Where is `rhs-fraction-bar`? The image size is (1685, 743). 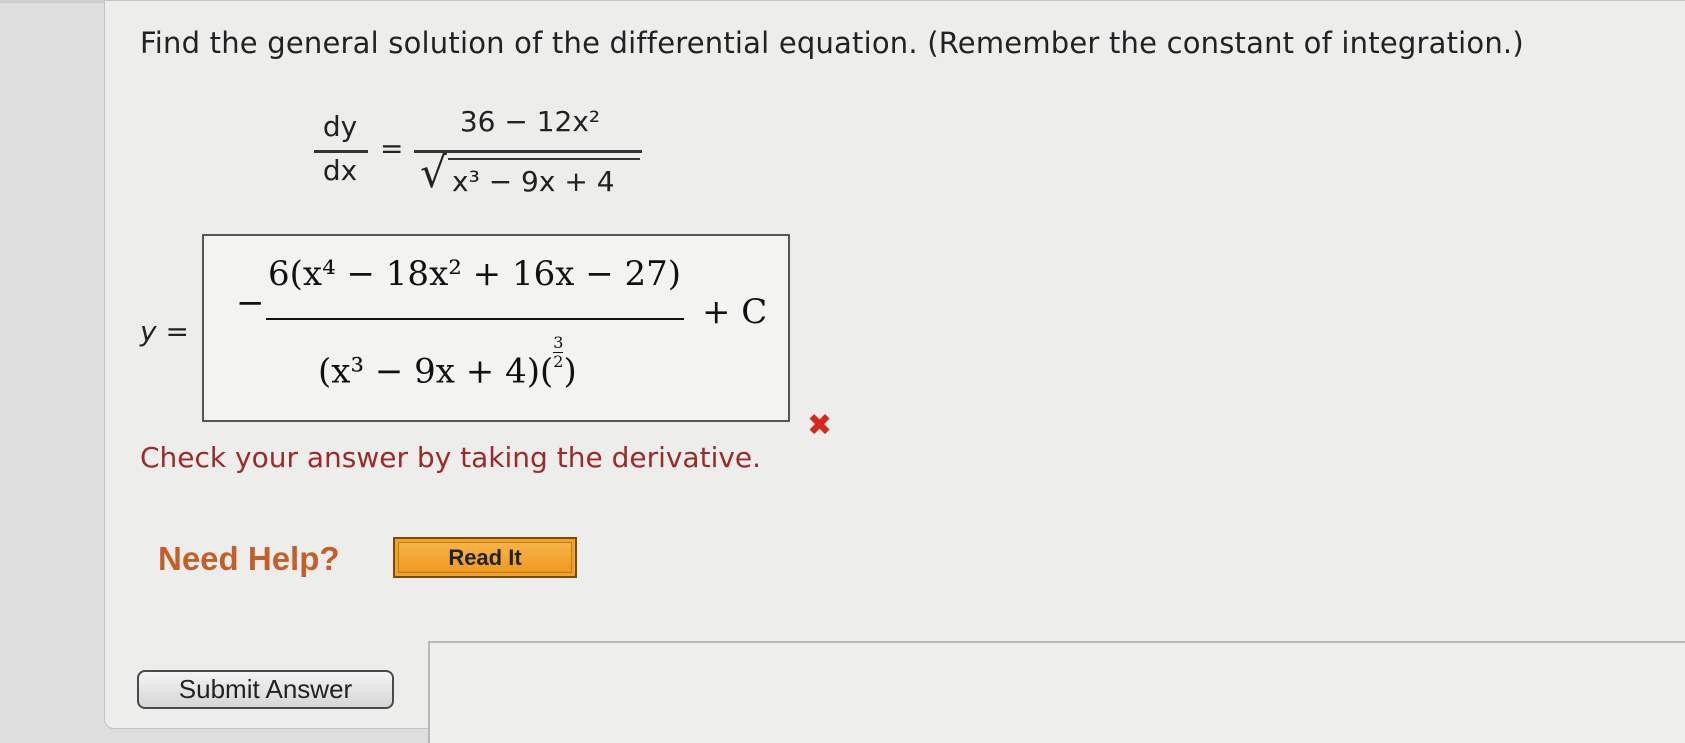 rhs-fraction-bar is located at coordinates (528, 151).